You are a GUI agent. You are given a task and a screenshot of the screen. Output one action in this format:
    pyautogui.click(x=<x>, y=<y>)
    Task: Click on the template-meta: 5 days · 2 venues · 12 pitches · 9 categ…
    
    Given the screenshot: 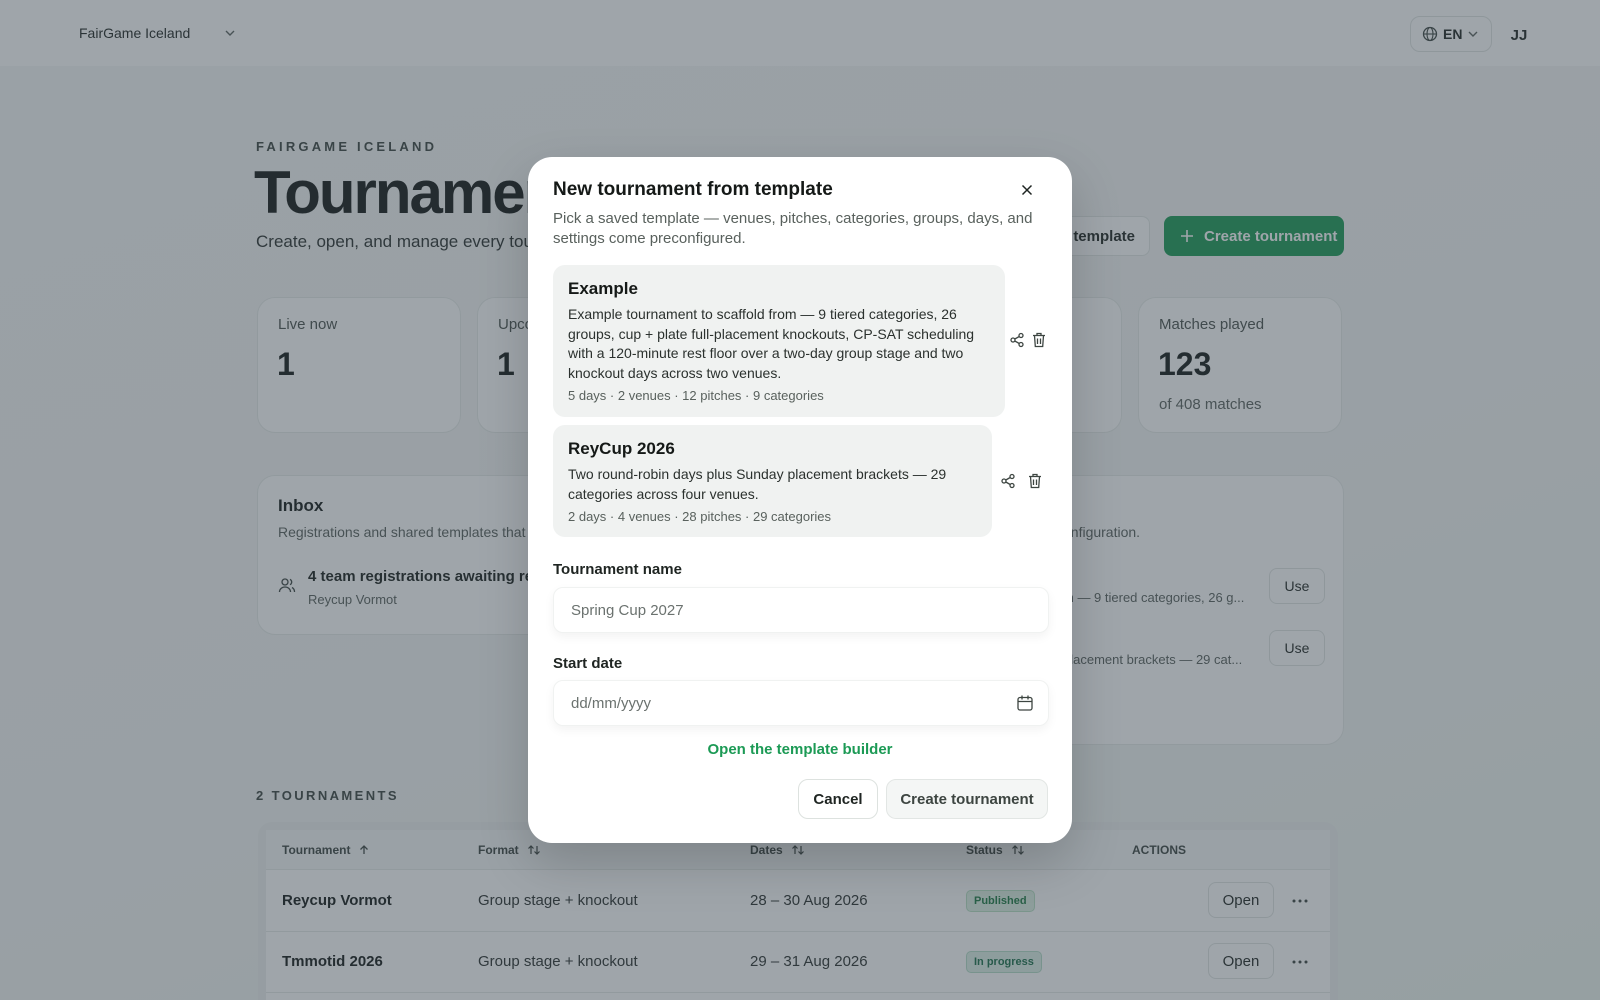 What is the action you would take?
    pyautogui.click(x=696, y=395)
    